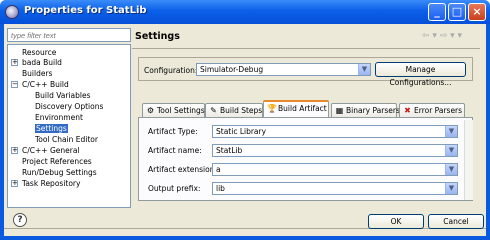 The height and width of the screenshot is (240, 490). Describe the element at coordinates (63, 95) in the screenshot. I see `tree-item-build-variables: Build Variables` at that location.